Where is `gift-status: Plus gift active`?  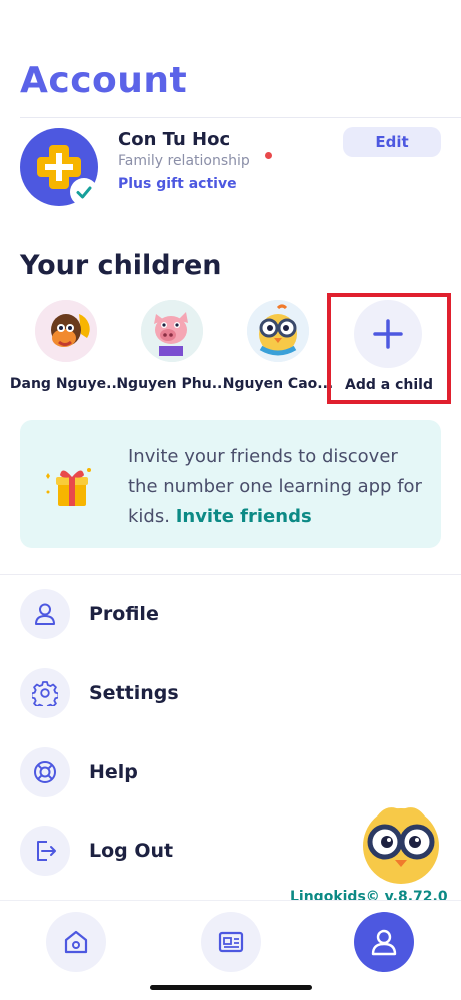
gift-status: Plus gift active is located at coordinates (177, 184).